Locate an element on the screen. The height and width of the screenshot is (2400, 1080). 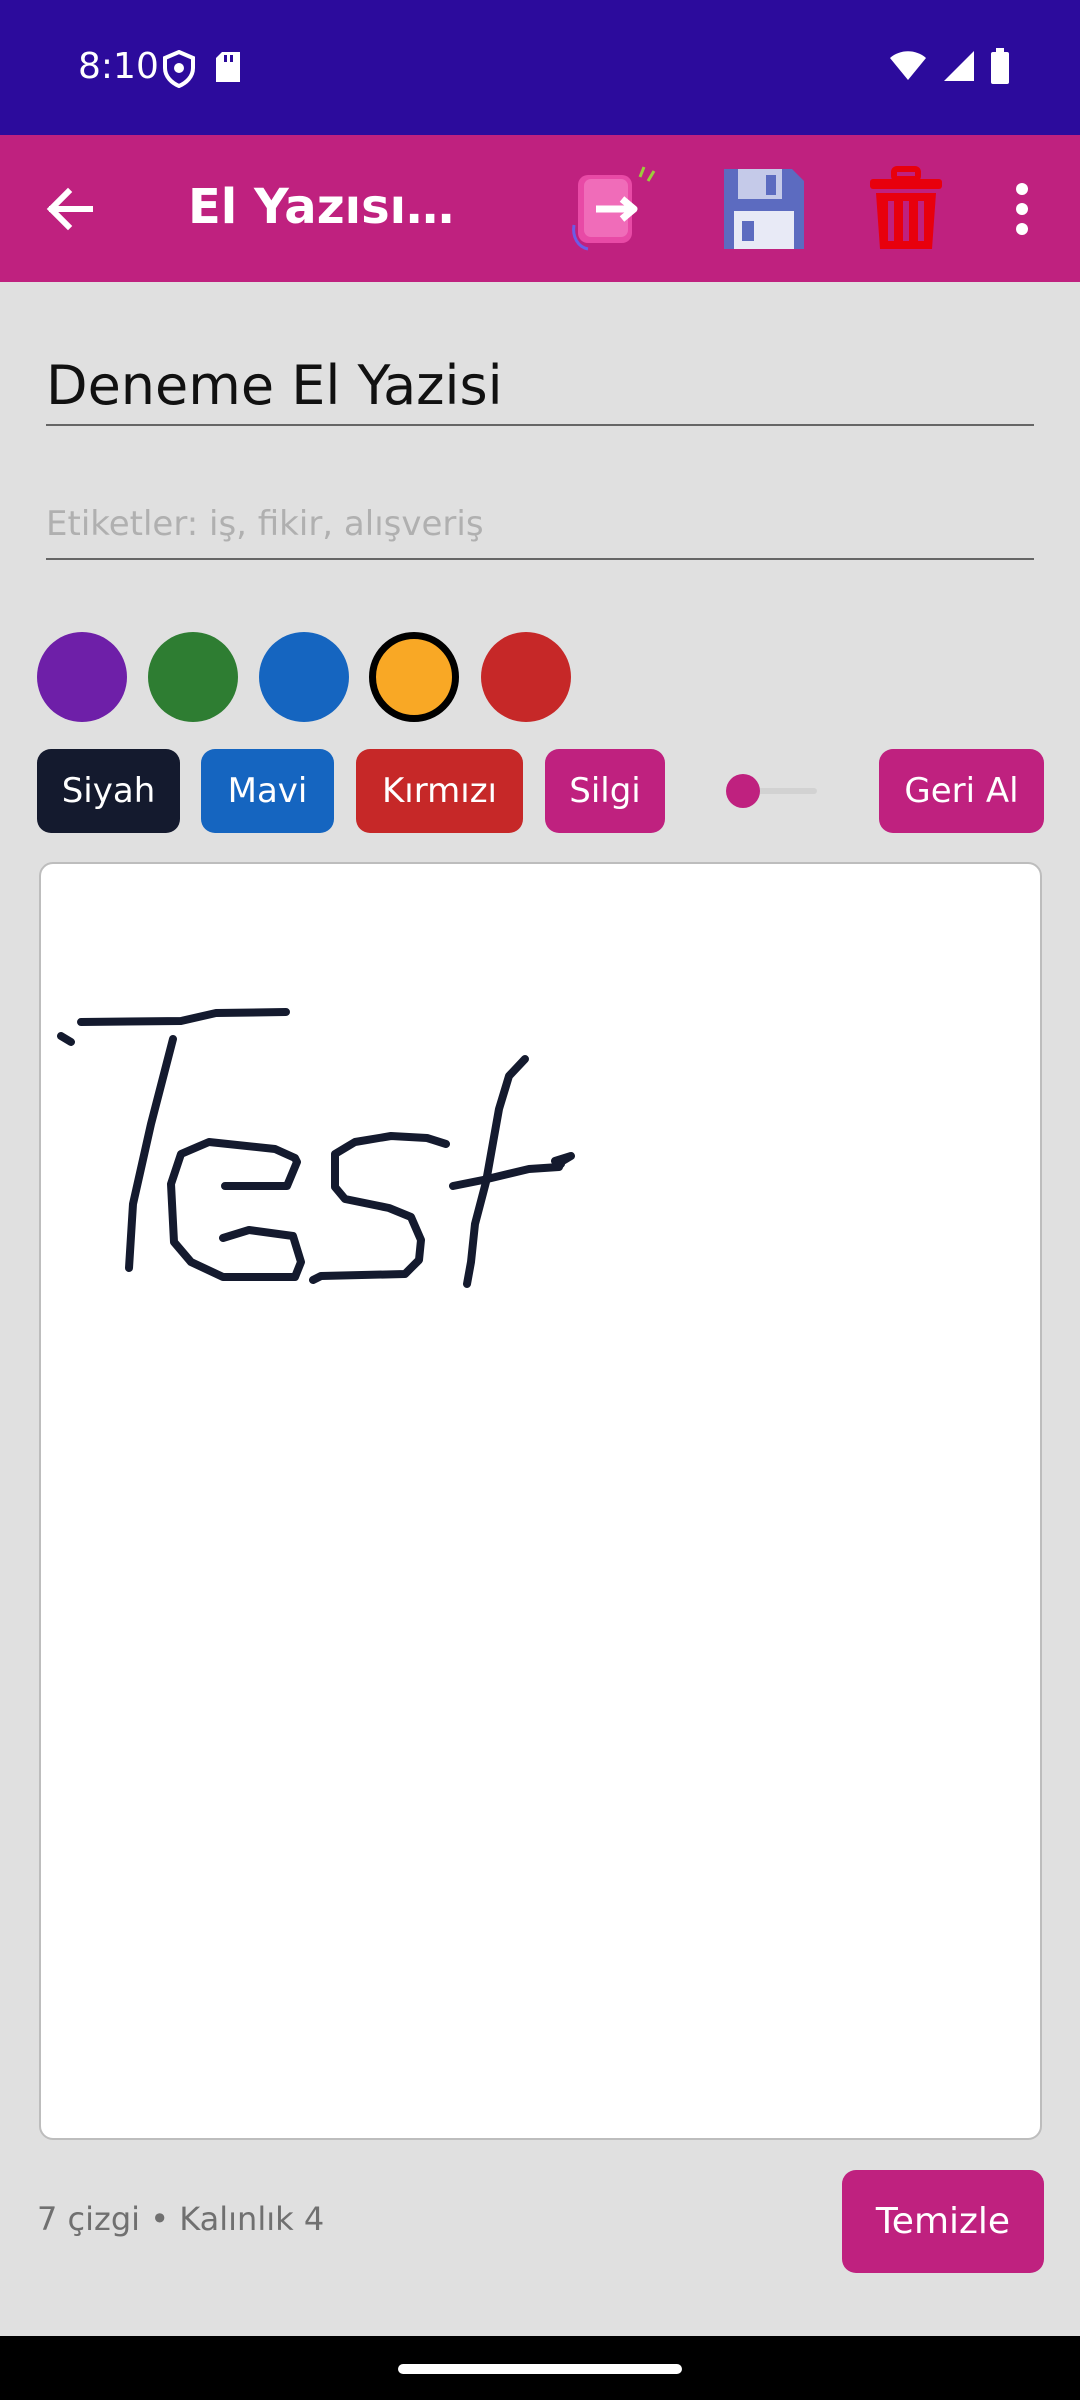
wifi-icon is located at coordinates (908, 68).